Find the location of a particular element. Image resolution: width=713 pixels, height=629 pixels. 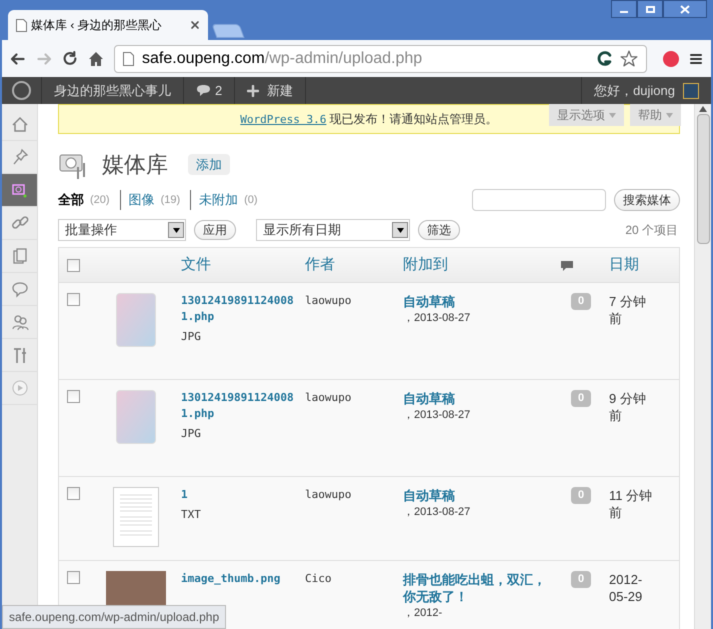

filter-link: 图像 is located at coordinates (141, 200).